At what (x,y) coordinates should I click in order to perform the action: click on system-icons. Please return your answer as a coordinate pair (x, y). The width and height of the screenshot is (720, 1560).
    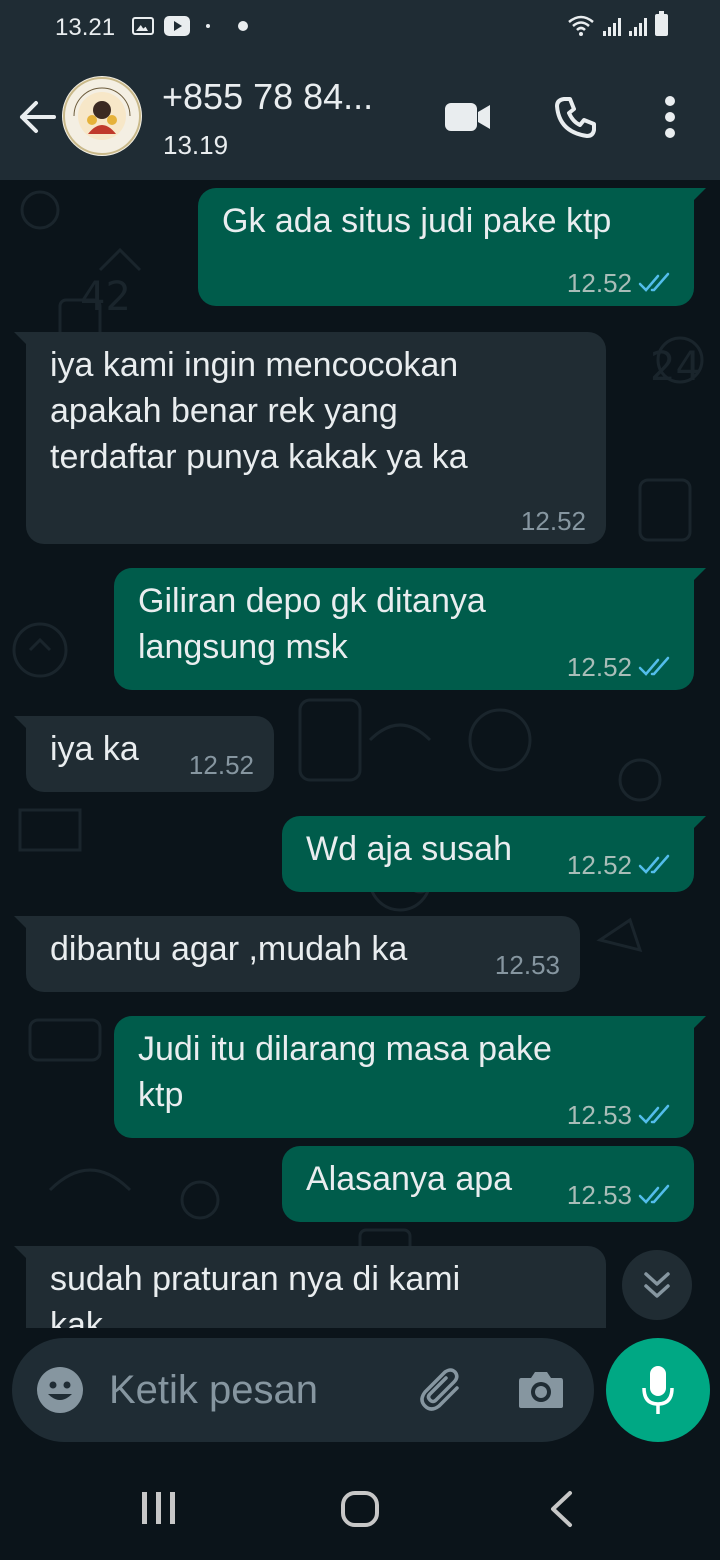
    Looking at the image, I should click on (617, 23).